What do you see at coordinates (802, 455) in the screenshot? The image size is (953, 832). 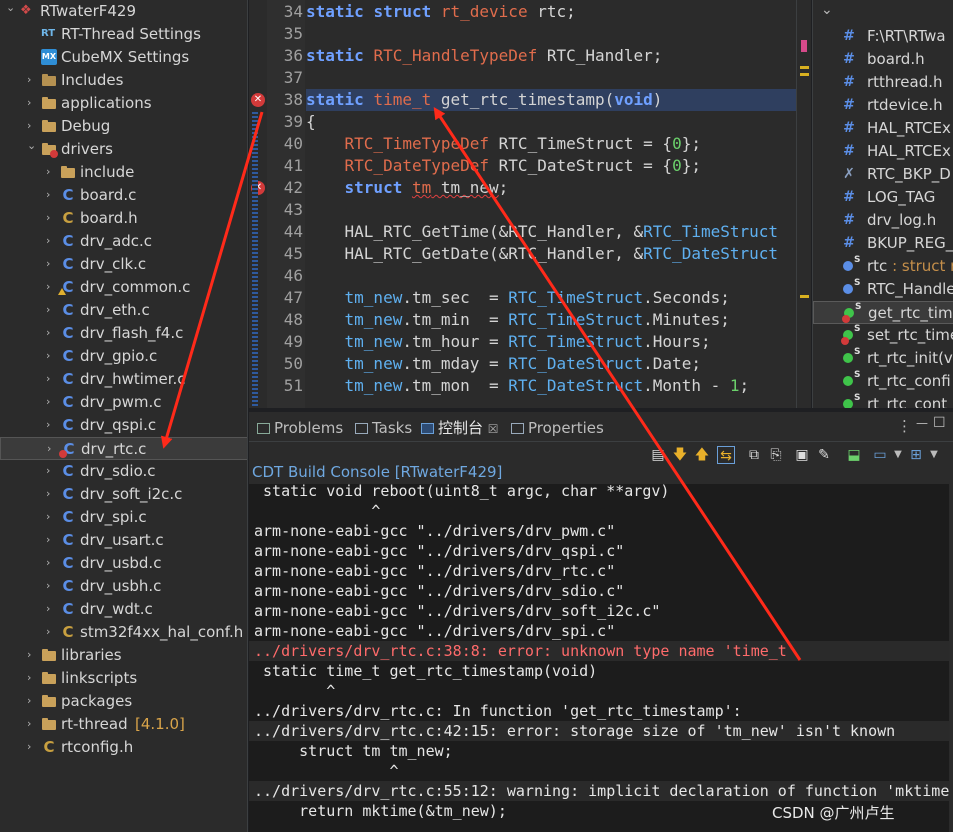 I see `clear-icon: ▣` at bounding box center [802, 455].